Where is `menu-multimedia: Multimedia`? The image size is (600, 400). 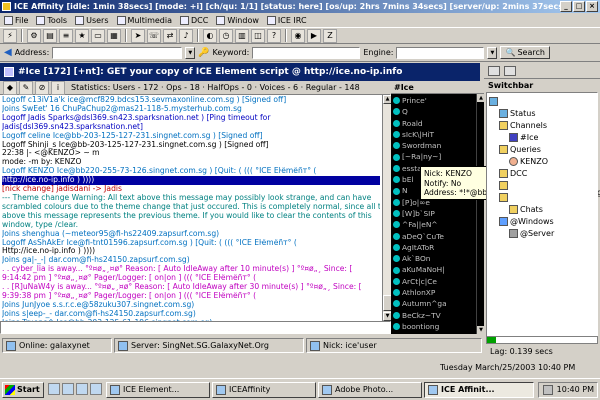 menu-multimedia: Multimedia is located at coordinates (144, 20).